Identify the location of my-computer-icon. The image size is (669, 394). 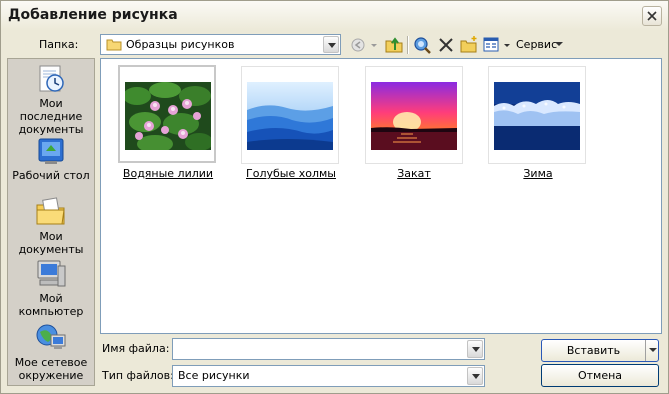
(51, 273).